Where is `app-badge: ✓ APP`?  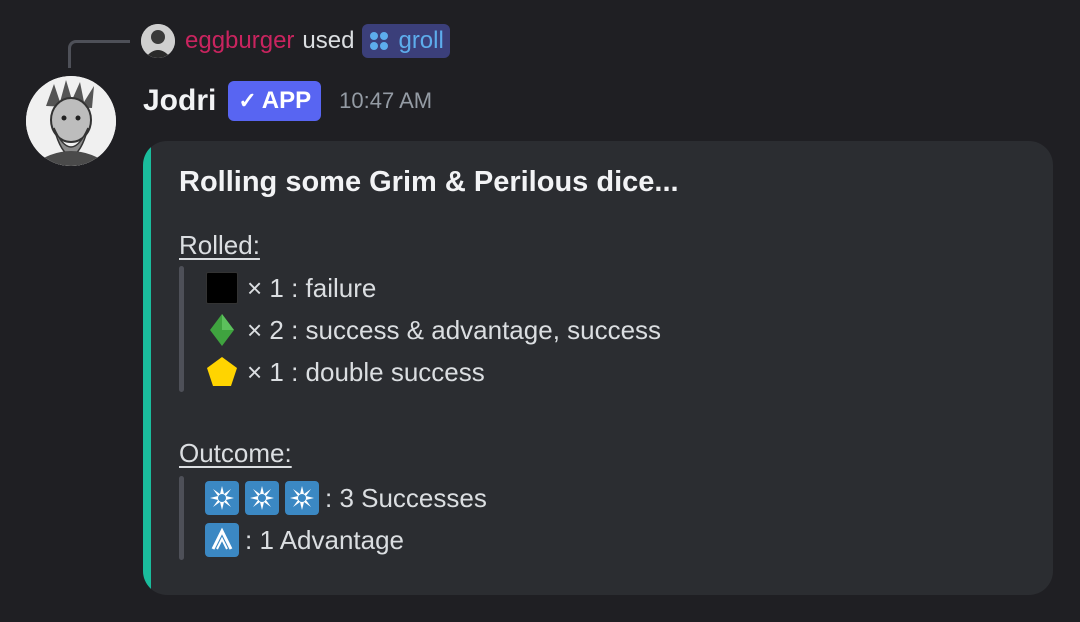
app-badge: ✓ APP is located at coordinates (275, 101).